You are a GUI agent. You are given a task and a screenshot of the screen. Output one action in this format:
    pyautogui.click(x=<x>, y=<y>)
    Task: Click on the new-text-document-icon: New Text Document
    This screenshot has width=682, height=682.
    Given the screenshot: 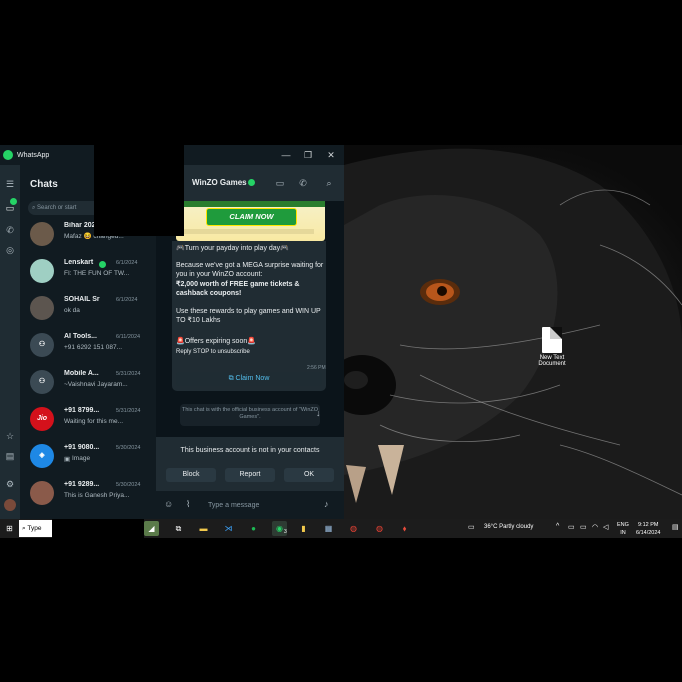 What is the action you would take?
    pyautogui.click(x=552, y=347)
    